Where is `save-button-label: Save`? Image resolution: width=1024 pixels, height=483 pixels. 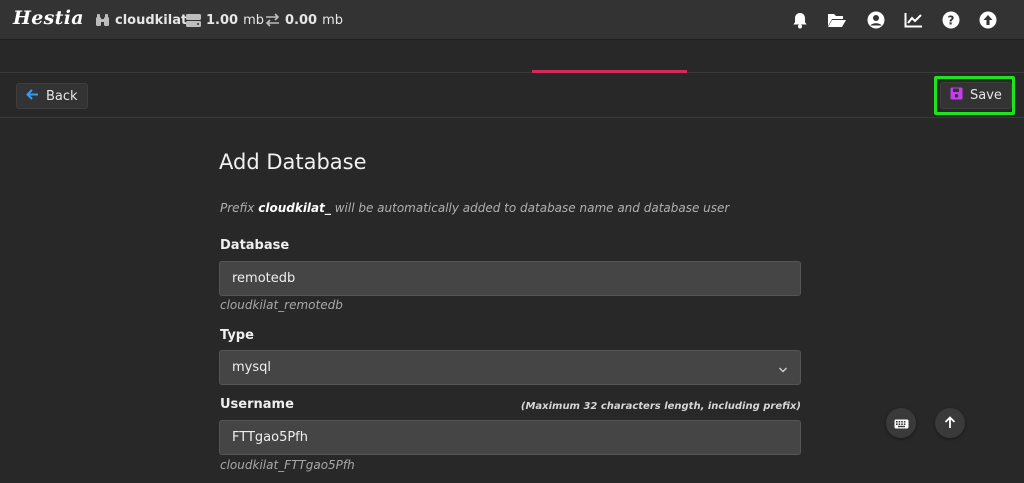
save-button-label: Save is located at coordinates (986, 95).